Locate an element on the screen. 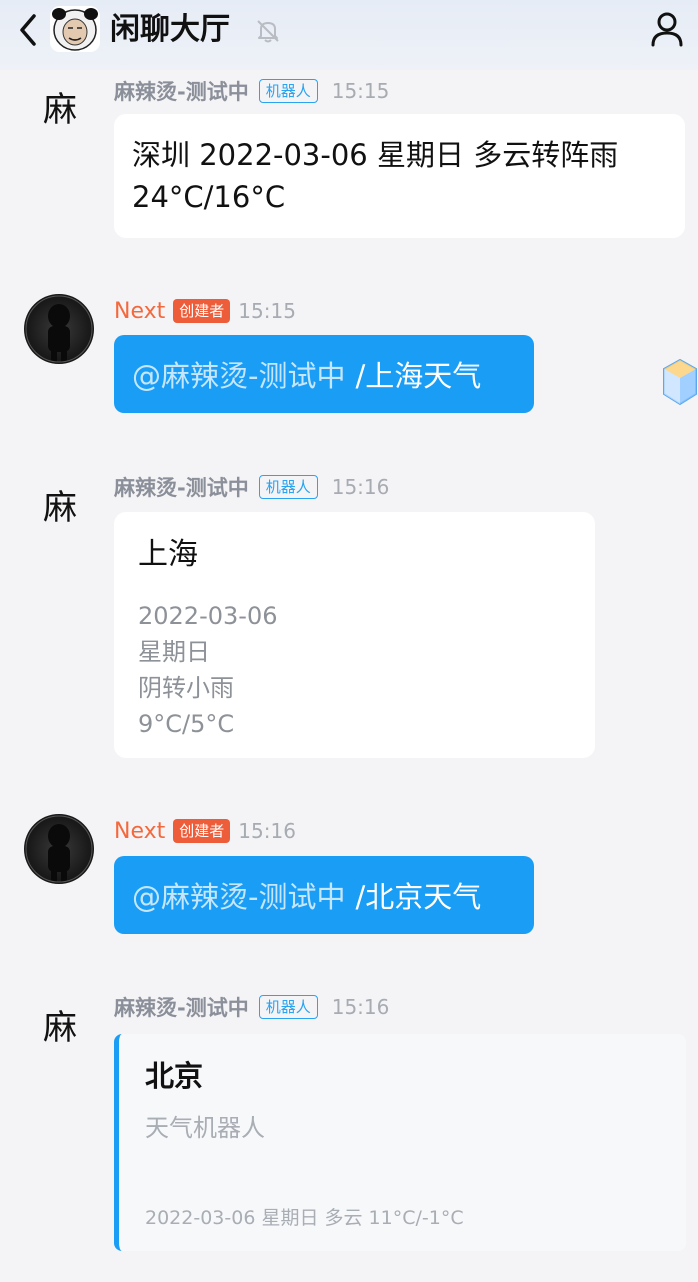  message-meta: Next 创建者 15:16 is located at coordinates (205, 831).